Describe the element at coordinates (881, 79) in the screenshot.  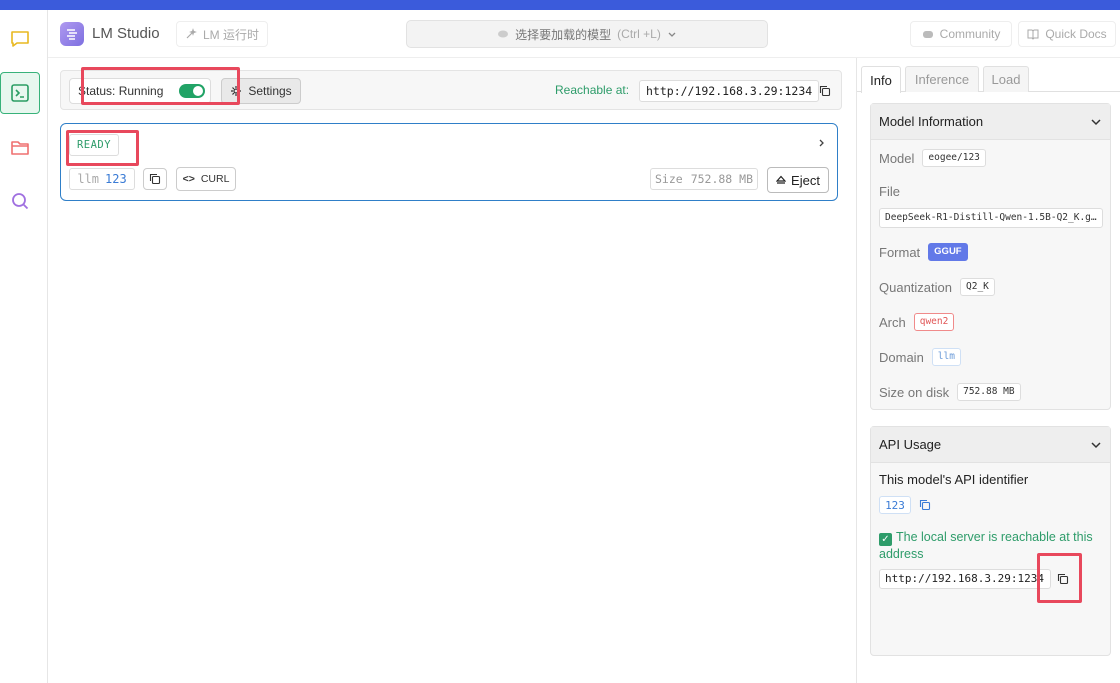
I see `tab-info: Info` at that location.